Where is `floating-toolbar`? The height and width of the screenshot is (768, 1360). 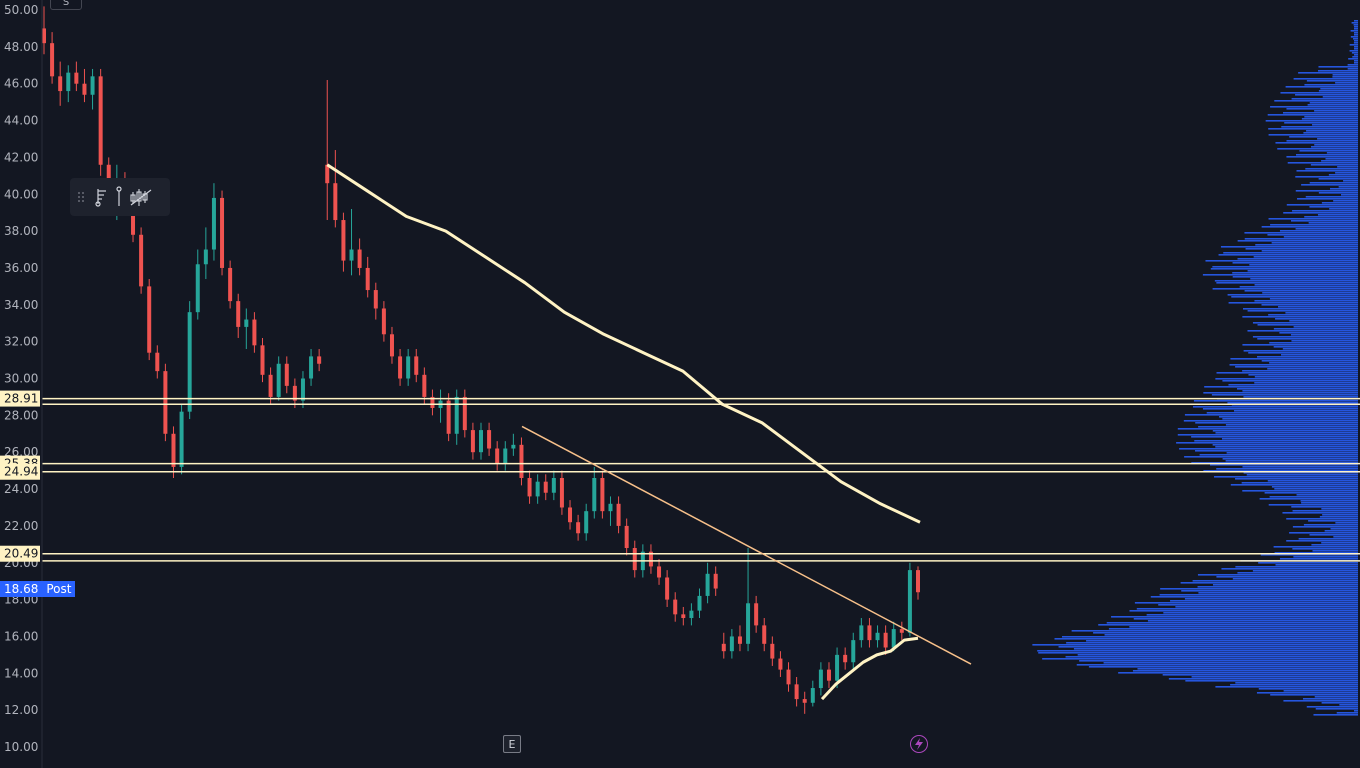
floating-toolbar is located at coordinates (120, 197).